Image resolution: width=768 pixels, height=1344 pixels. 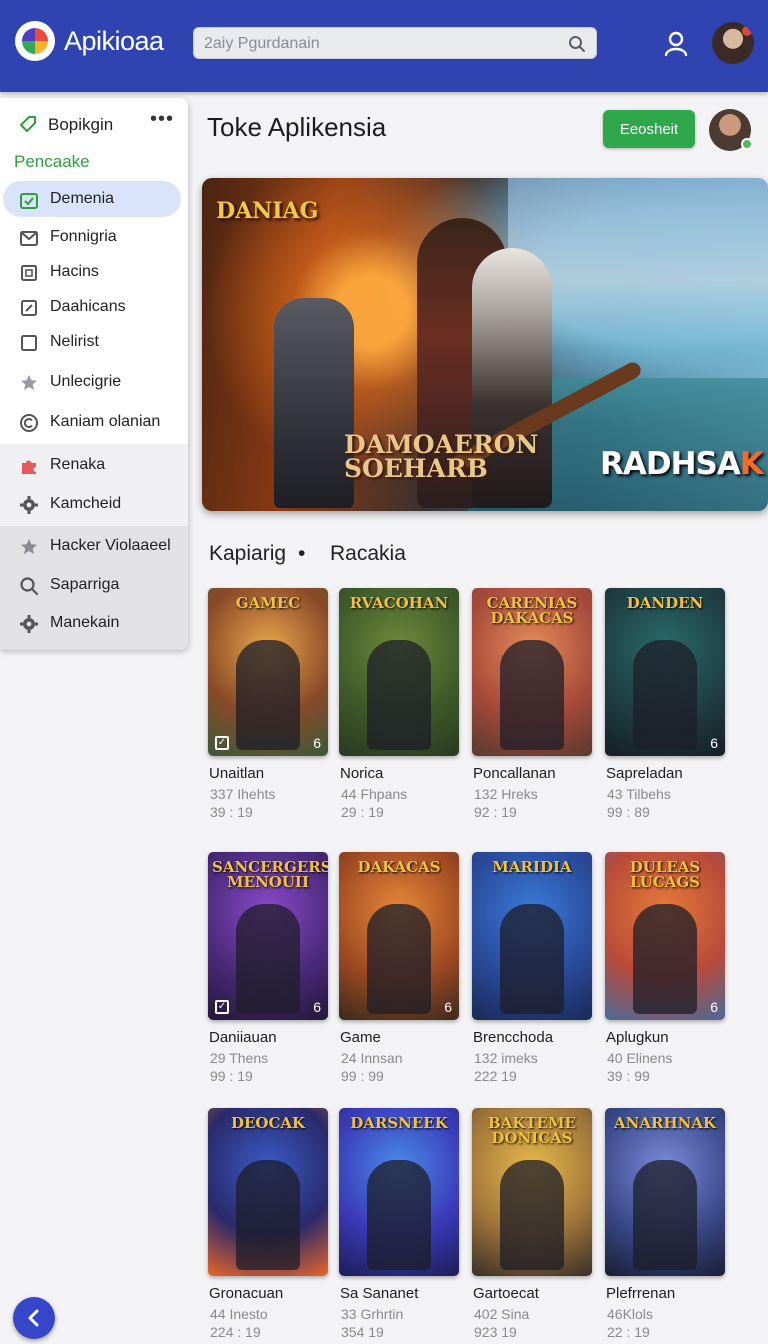 I want to click on gear-icon, so click(x=29, y=505).